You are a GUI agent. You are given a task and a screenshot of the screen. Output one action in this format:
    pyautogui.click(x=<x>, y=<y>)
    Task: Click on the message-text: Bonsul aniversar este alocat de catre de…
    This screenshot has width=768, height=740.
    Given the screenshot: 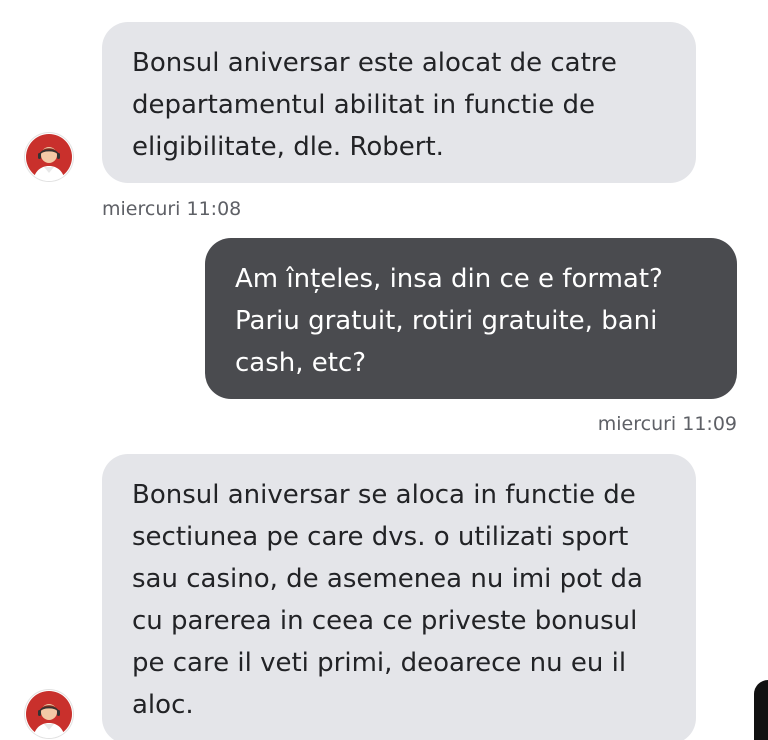 What is the action you would take?
    pyautogui.click(x=374, y=105)
    